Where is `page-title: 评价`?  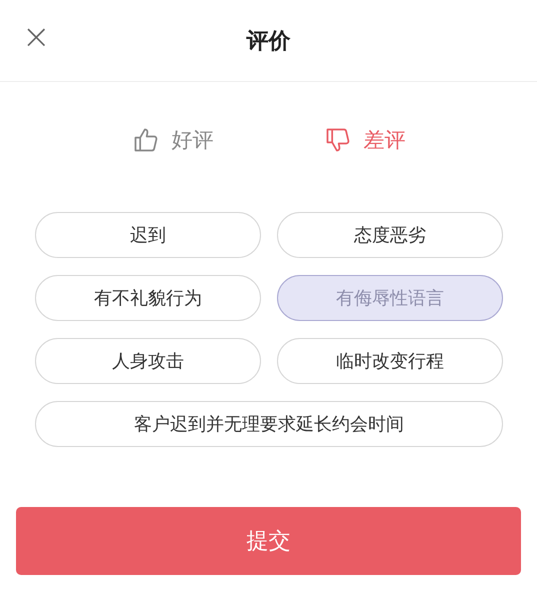
page-title: 评价 is located at coordinates (268, 42).